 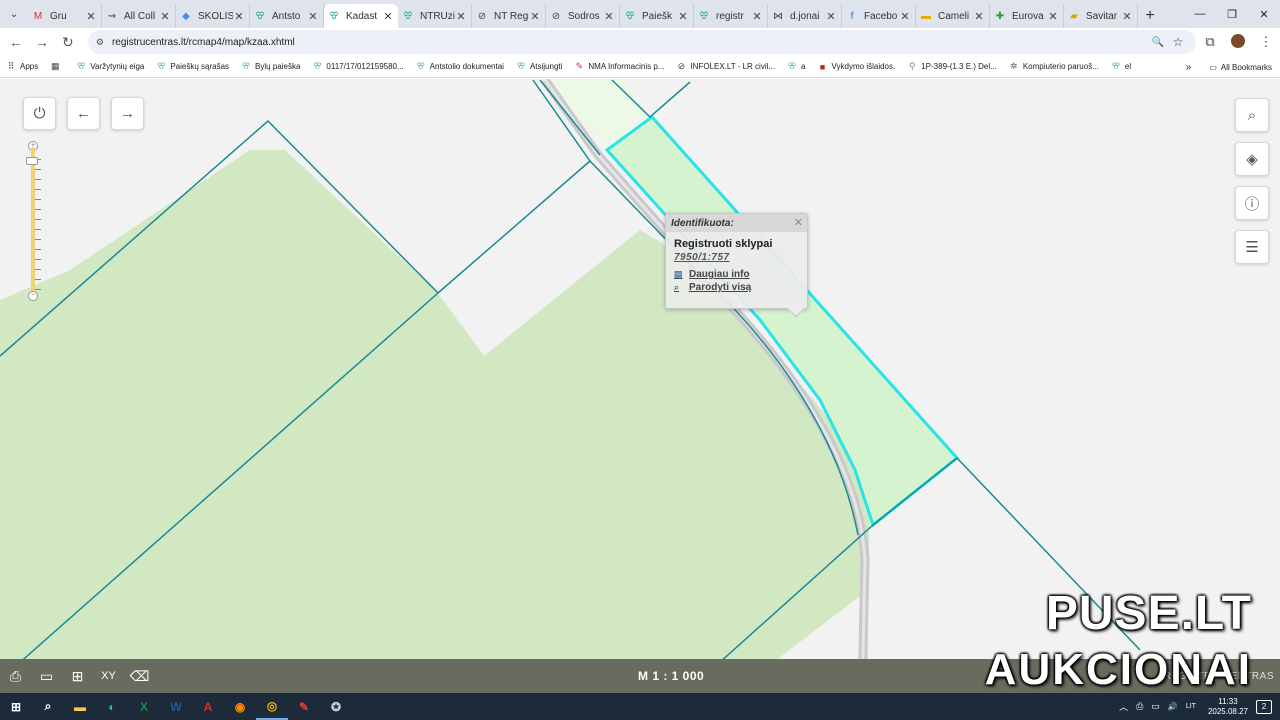 I want to click on ruler-tool: ▭, so click(x=46, y=676).